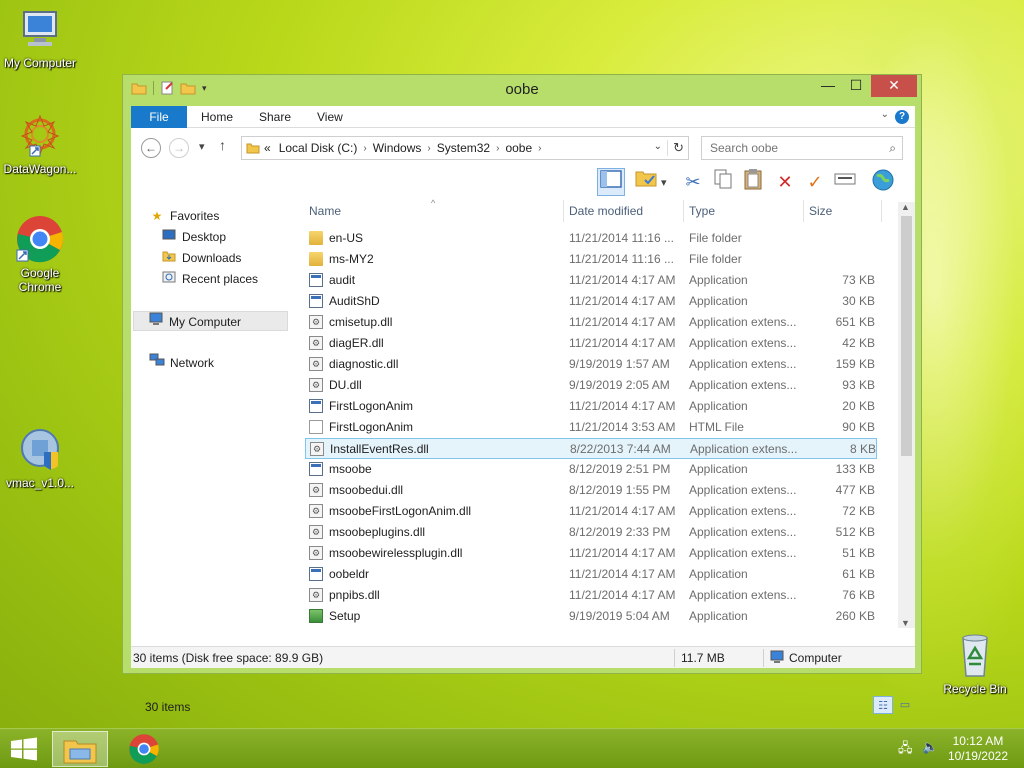  I want to click on title-bar: ▾ oobe — ☐ ✕, so click(522, 90).